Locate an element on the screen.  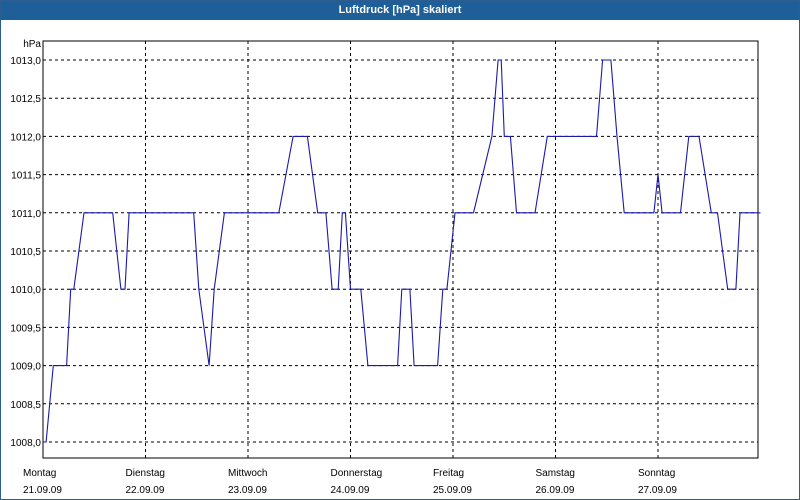
x-tick-day: Samstag is located at coordinates (555, 473).